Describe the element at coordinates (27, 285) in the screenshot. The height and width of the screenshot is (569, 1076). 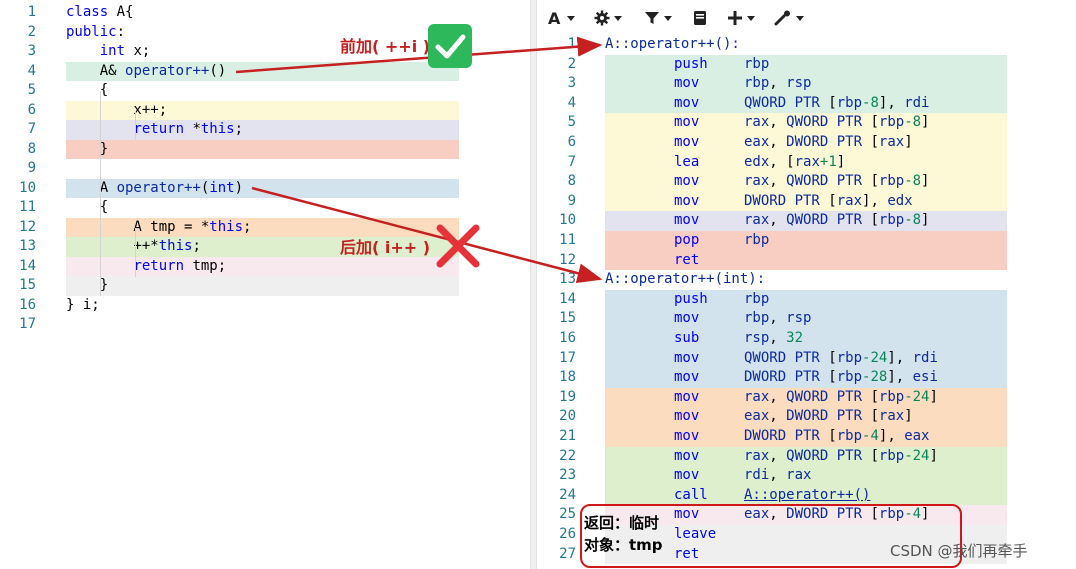
I see `line-number: 15` at that location.